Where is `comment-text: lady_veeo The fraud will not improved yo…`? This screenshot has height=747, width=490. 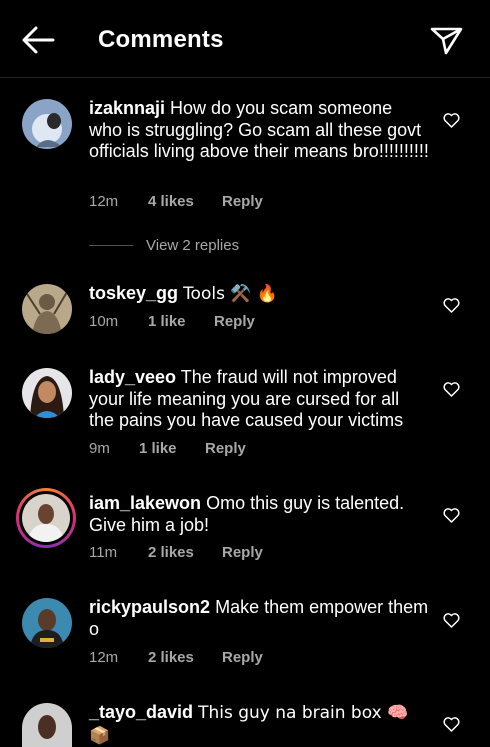
comment-text: lady_veeo The fraud will not improved yo… is located at coordinates (259, 399).